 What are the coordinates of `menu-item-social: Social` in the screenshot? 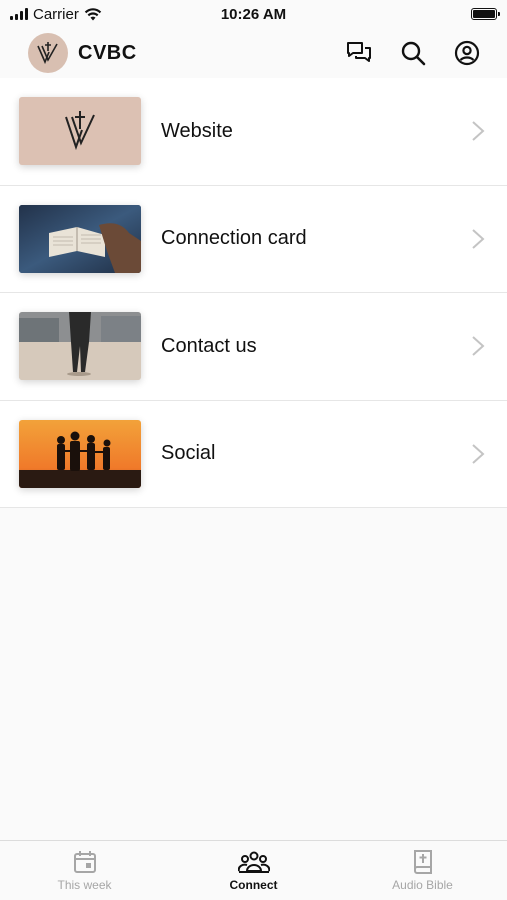 It's located at (253, 454).